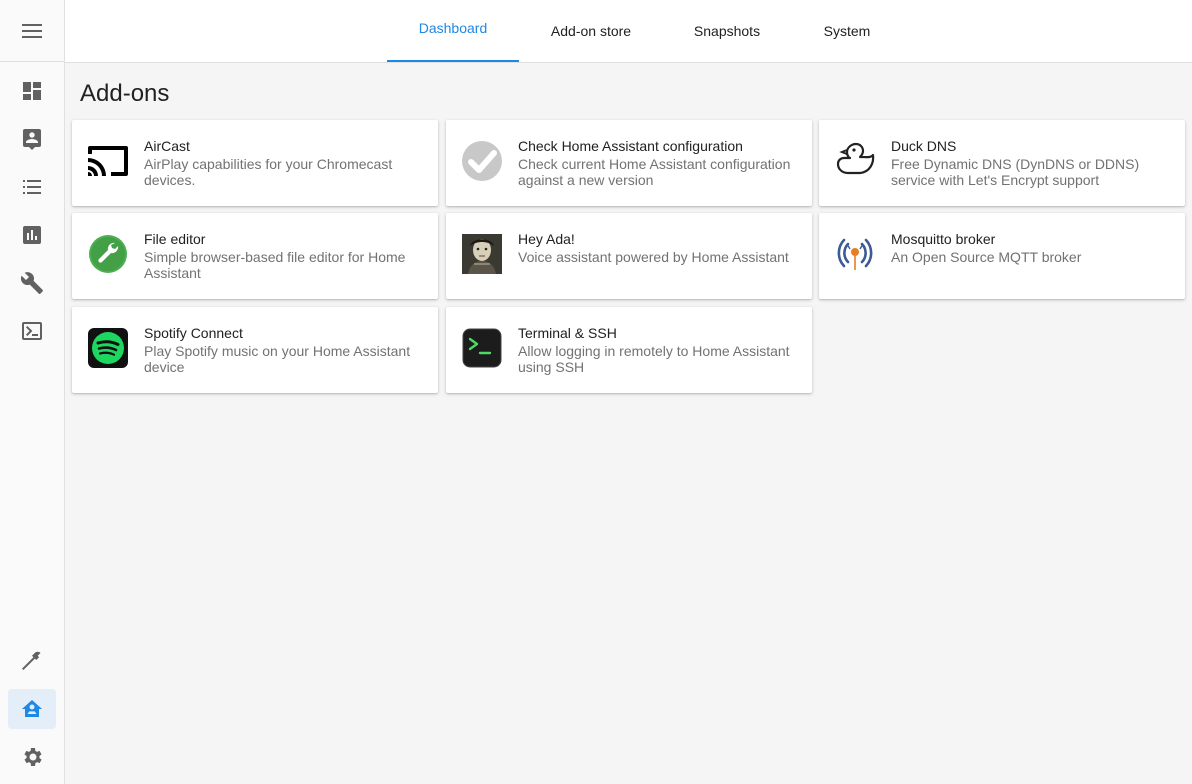 Image resolution: width=1192 pixels, height=784 pixels. What do you see at coordinates (630, 146) in the screenshot?
I see `addon-title: Check Home Assistant configuration` at bounding box center [630, 146].